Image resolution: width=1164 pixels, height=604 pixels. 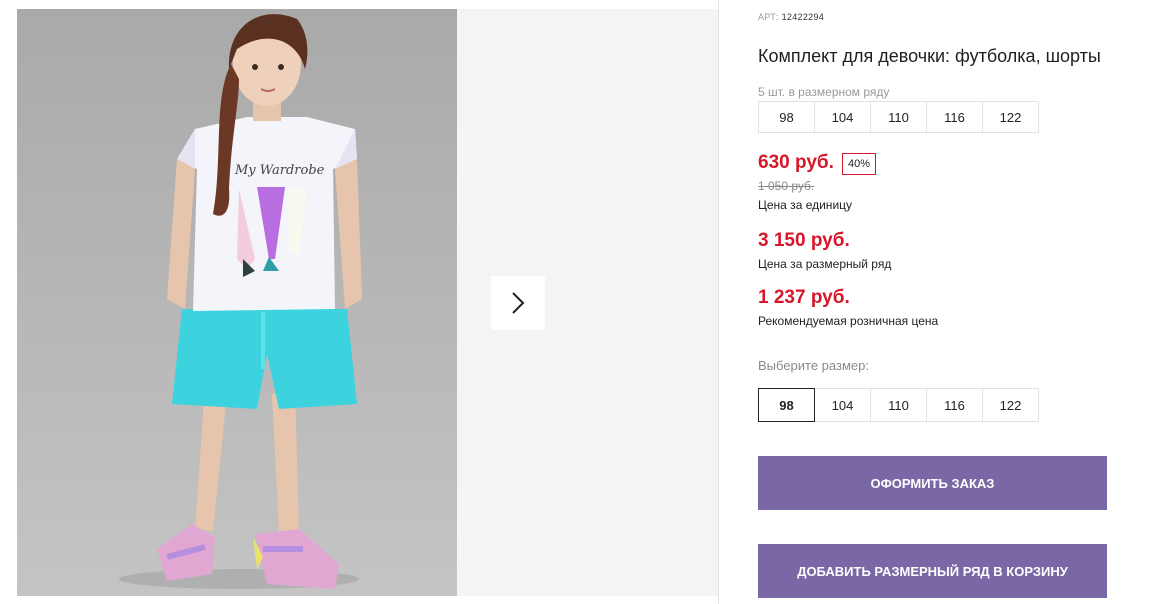 I want to click on row-price-label: Цена за размерный ряд, so click(x=825, y=264).